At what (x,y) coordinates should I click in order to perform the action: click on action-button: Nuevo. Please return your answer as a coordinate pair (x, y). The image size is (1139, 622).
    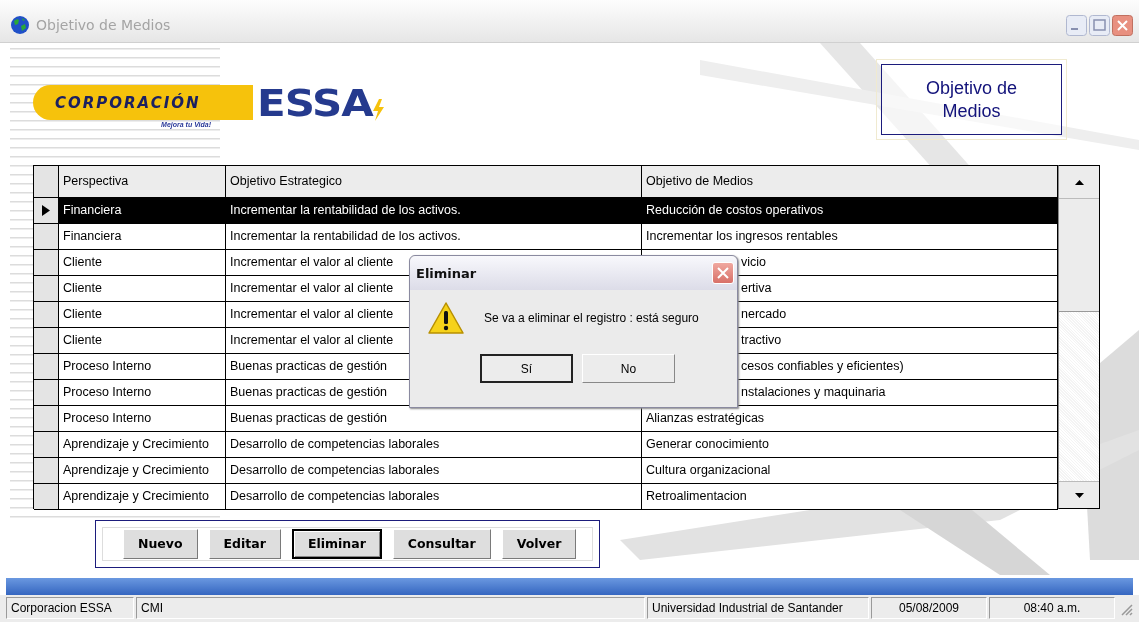
    Looking at the image, I should click on (160, 543).